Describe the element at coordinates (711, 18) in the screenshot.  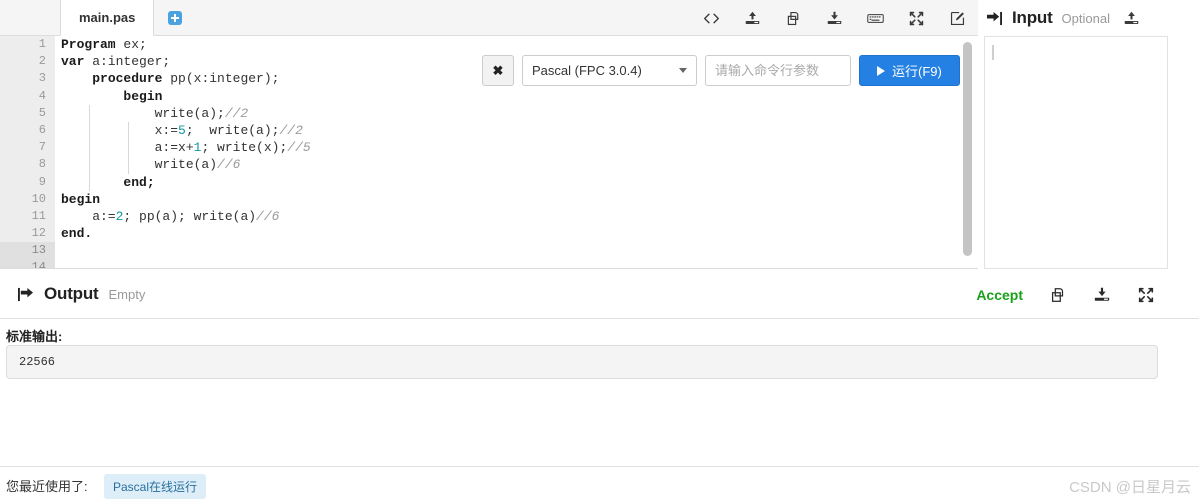
I see `code-icon` at that location.